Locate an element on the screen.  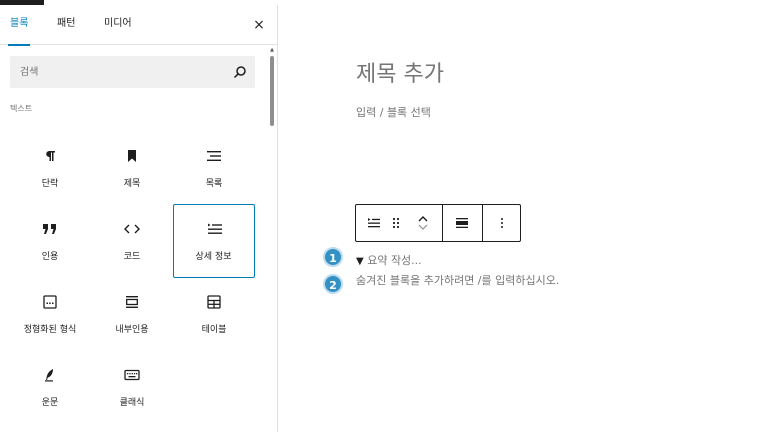
block-toolbar is located at coordinates (438, 223).